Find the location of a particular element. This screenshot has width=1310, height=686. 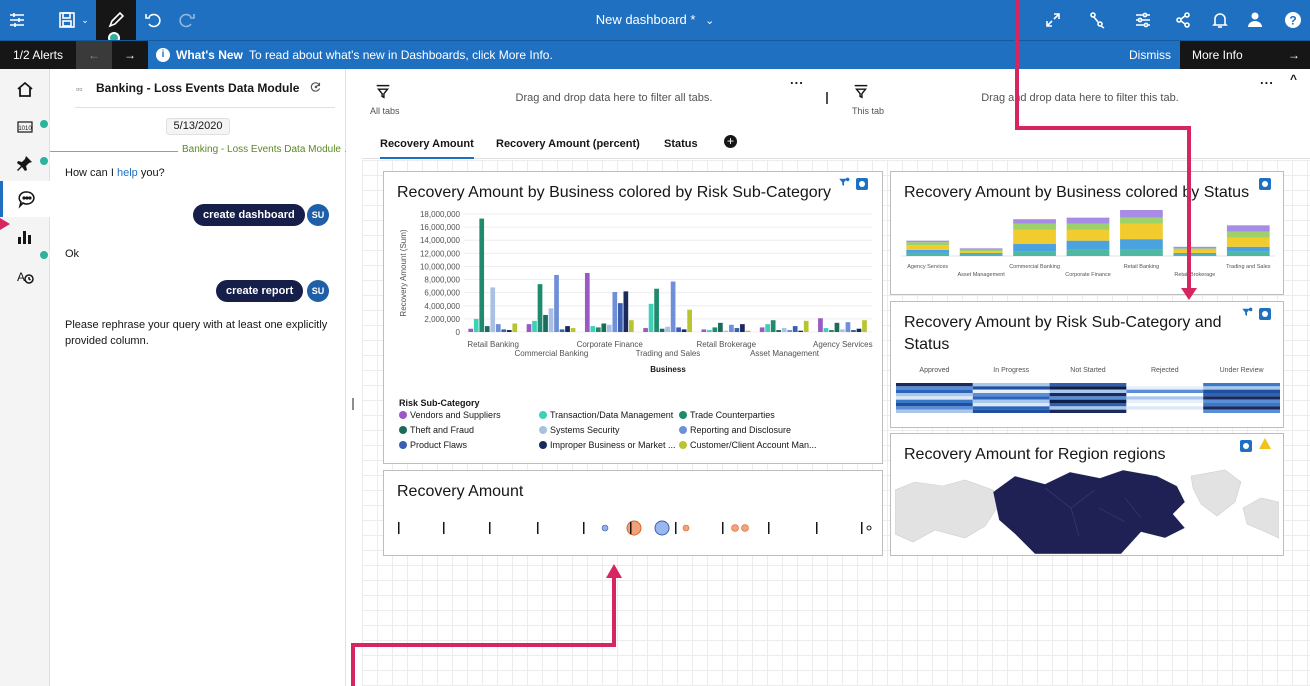

panel-resize-handle is located at coordinates (353, 404).